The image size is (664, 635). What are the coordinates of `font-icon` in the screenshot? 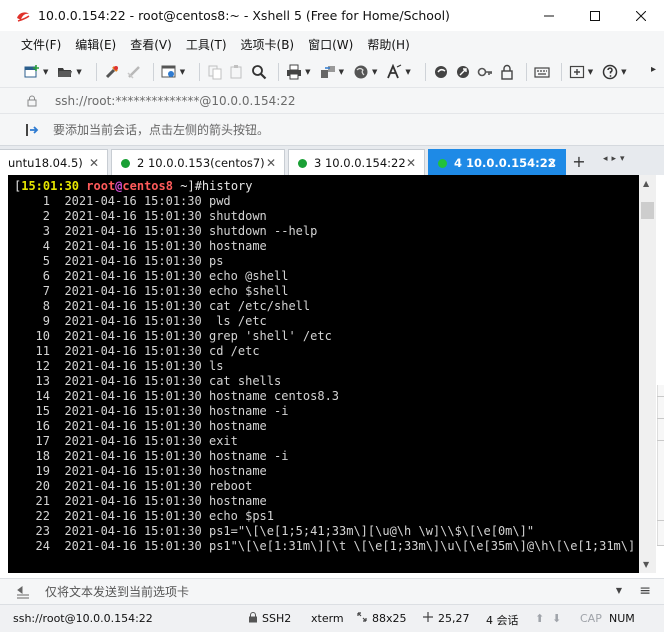 It's located at (394, 72).